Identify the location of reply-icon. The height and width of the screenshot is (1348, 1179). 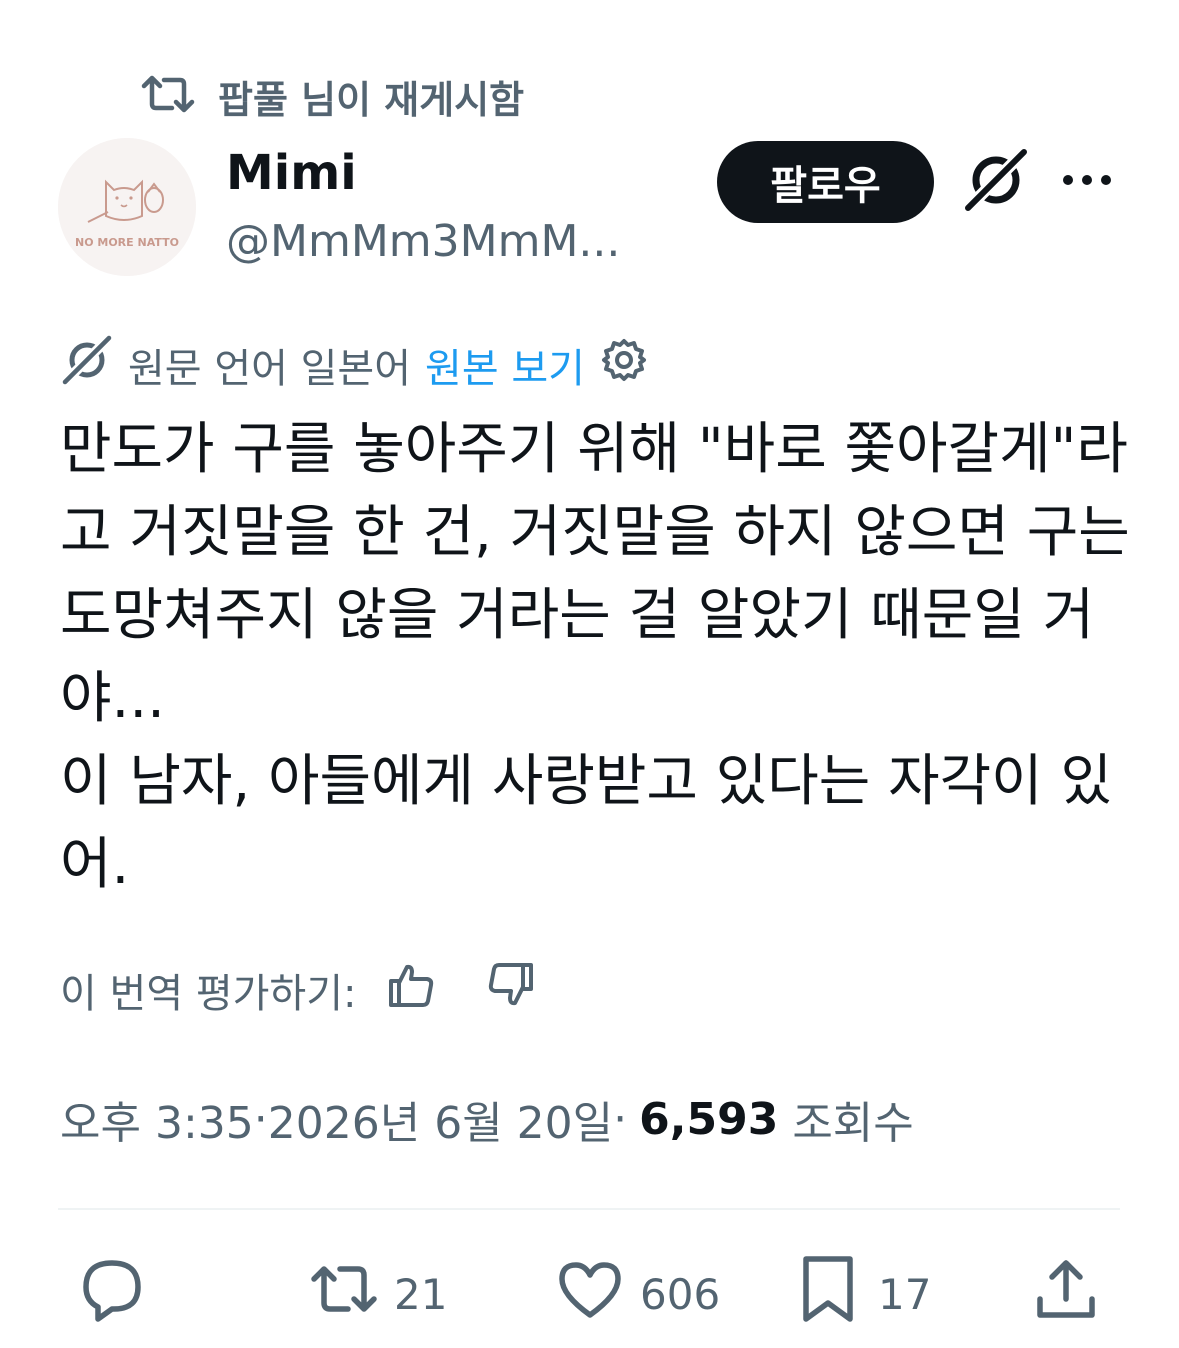
(112, 1294).